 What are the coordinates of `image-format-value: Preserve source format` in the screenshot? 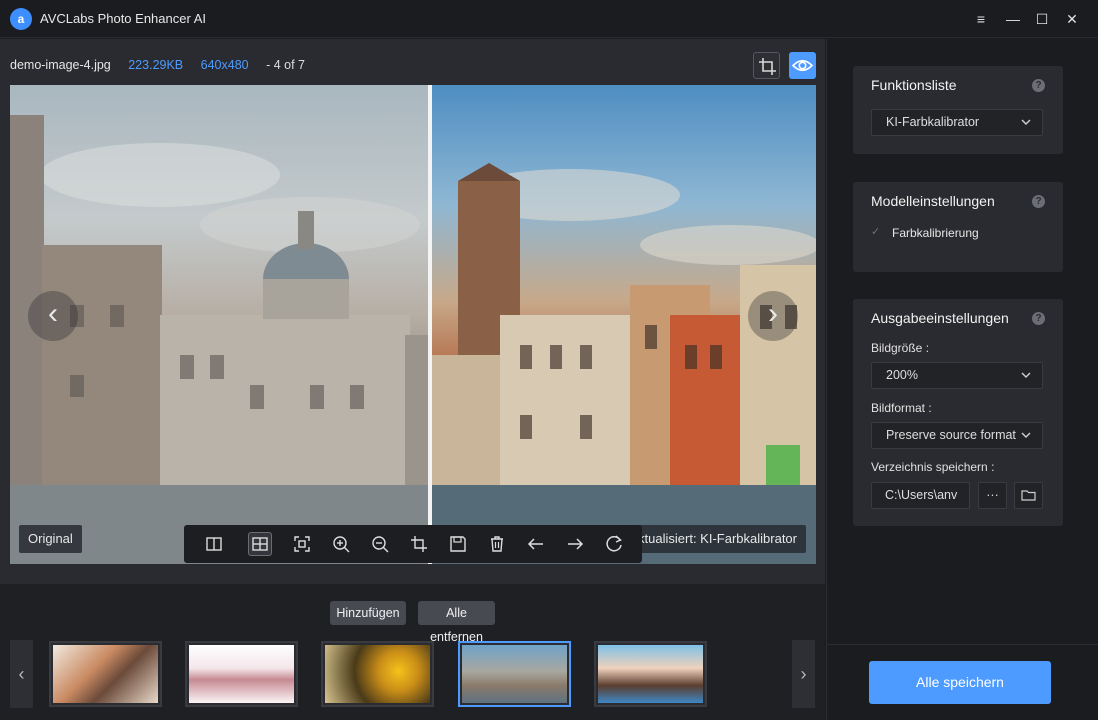 It's located at (951, 435).